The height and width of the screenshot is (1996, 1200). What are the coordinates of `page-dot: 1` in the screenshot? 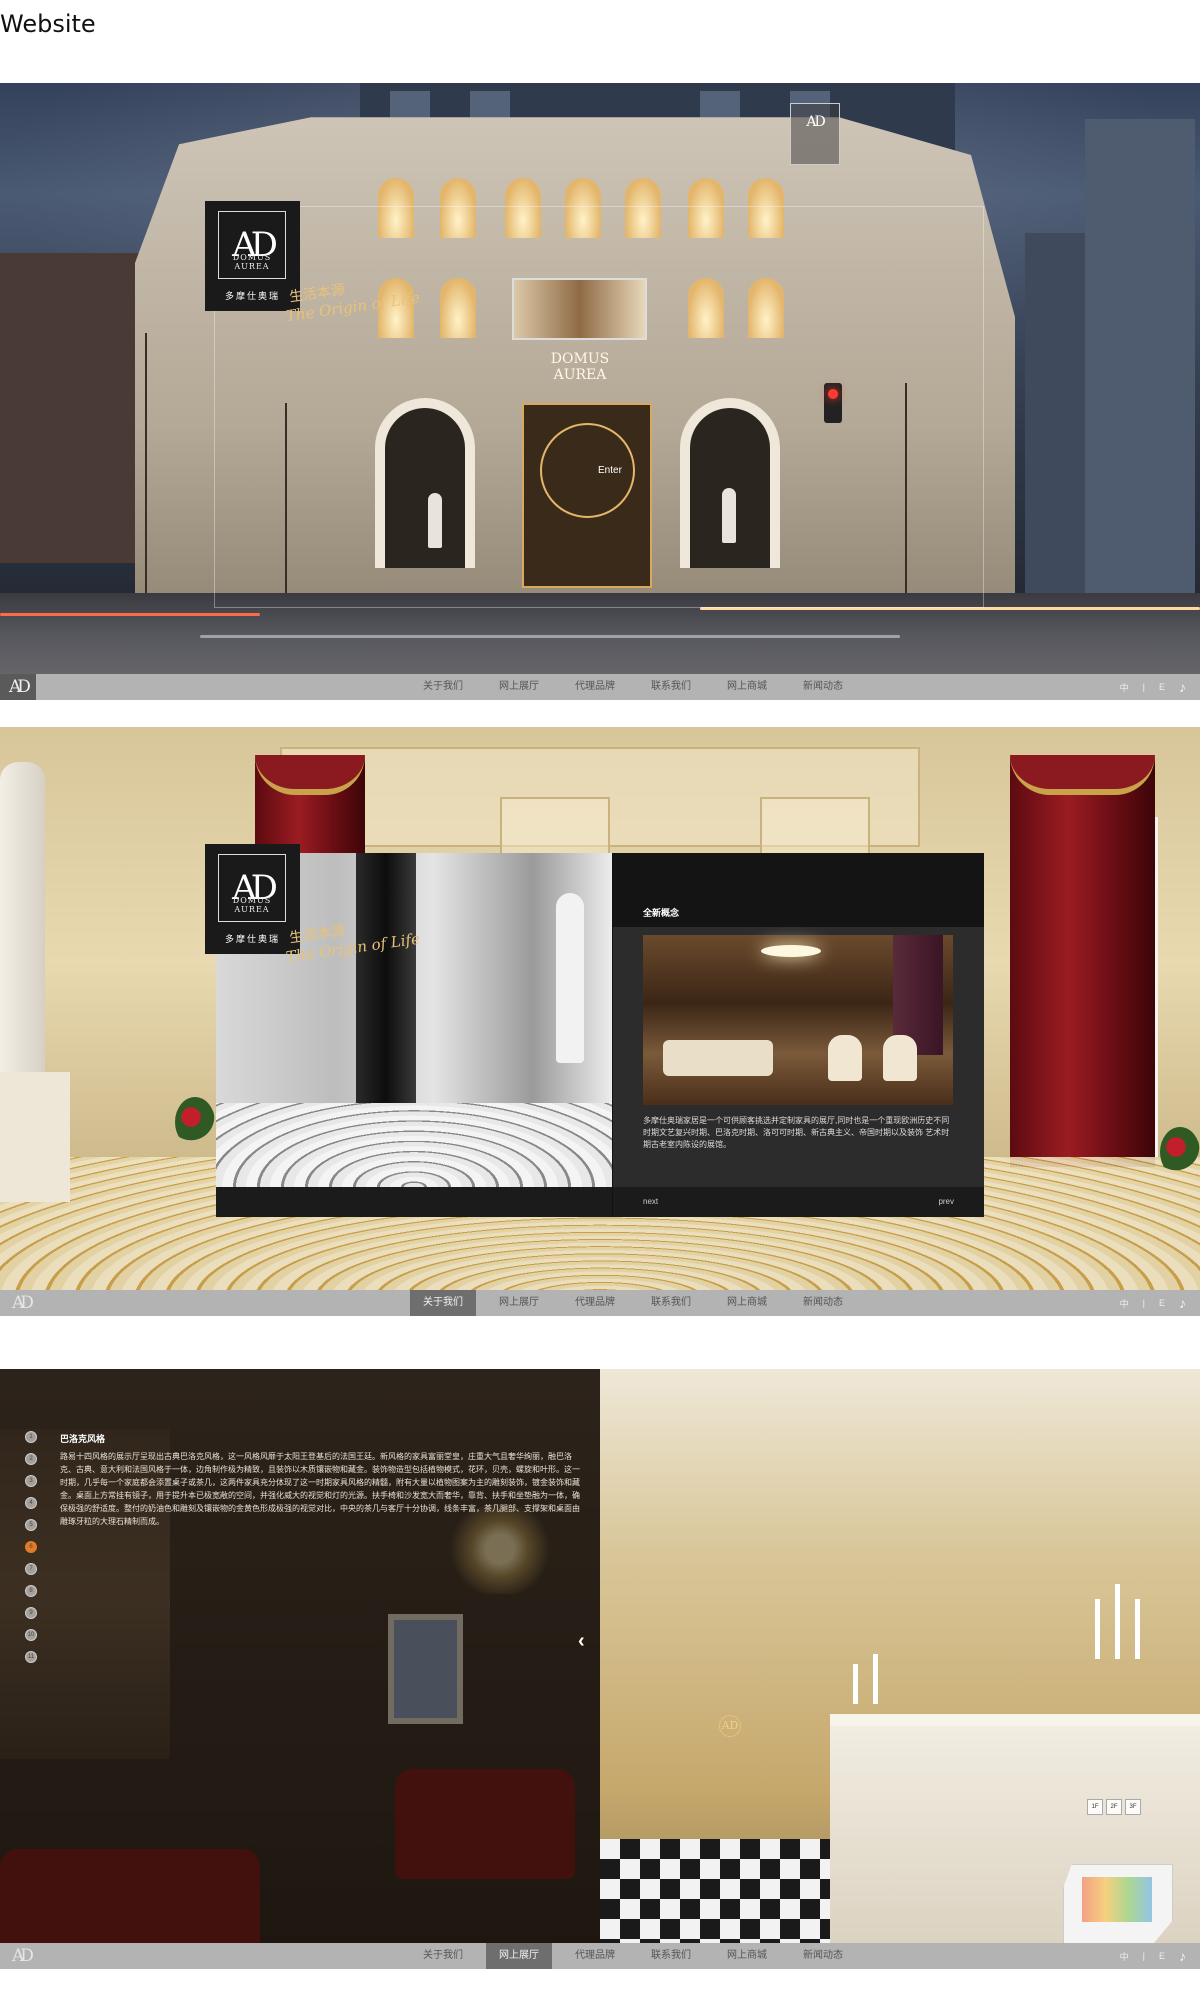 It's located at (31, 1437).